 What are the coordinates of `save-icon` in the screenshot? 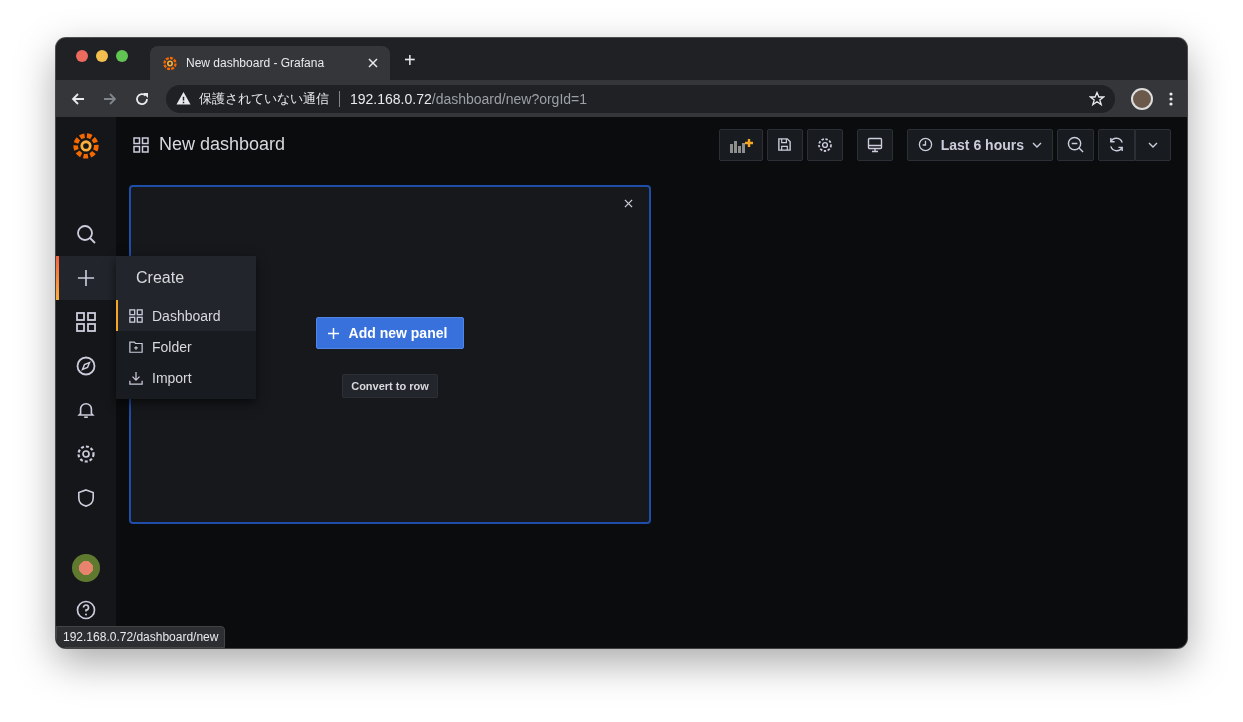 It's located at (785, 144).